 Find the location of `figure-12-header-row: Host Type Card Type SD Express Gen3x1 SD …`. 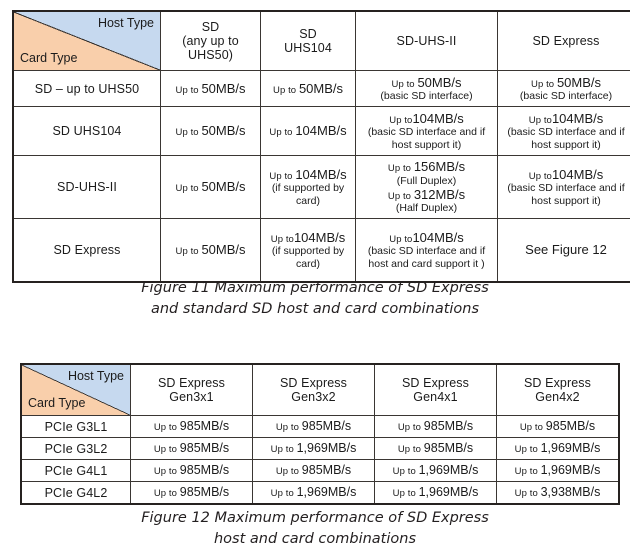

figure-12-header-row: Host Type Card Type SD Express Gen3x1 SD … is located at coordinates (320, 389).